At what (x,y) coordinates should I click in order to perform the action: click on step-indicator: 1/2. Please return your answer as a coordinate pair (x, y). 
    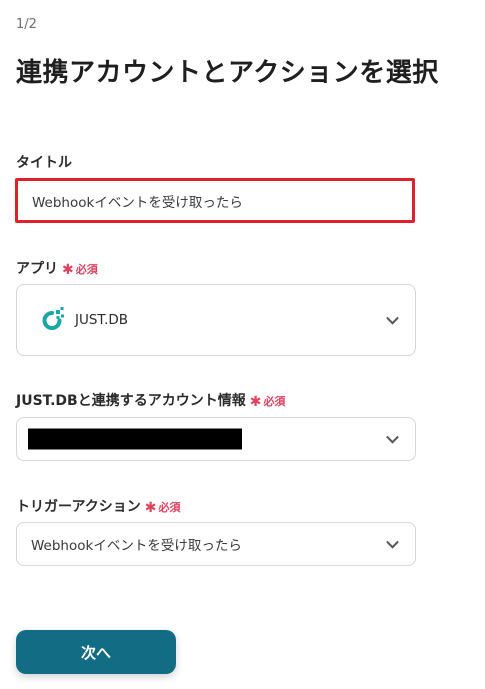
    Looking at the image, I should click on (26, 24).